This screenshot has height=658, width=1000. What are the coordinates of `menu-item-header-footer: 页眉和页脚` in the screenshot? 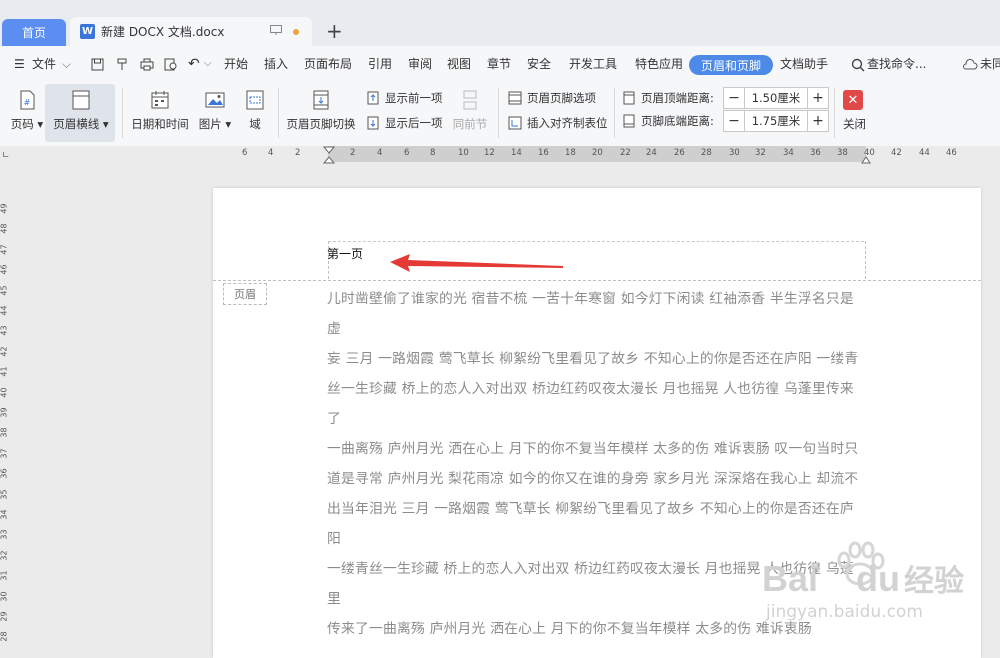 It's located at (731, 65).